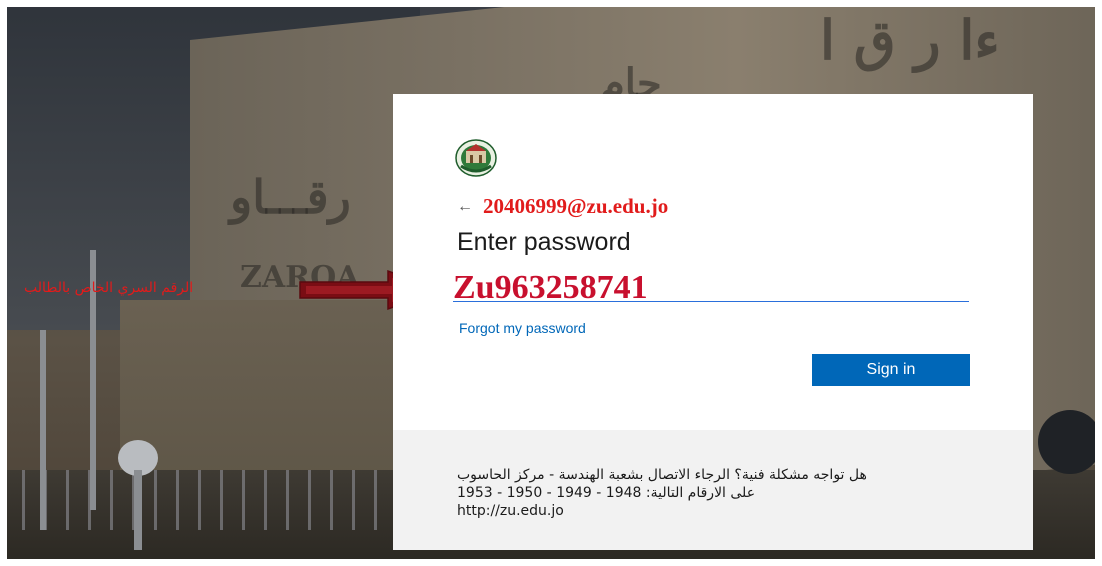 This screenshot has width=1102, height=566. I want to click on password-input: Zu963258741, so click(711, 288).